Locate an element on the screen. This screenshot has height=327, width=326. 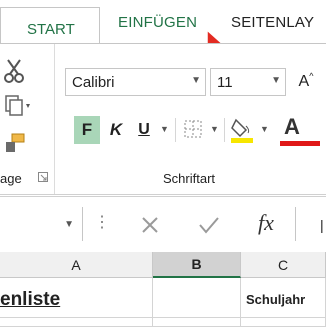
bold-button: F is located at coordinates (87, 130).